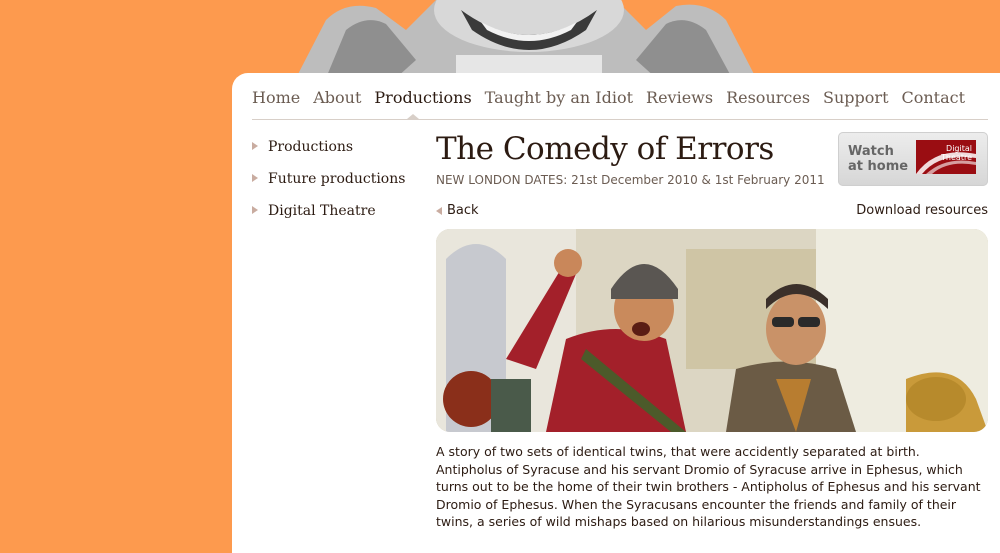 The image size is (1000, 553). Describe the element at coordinates (337, 179) in the screenshot. I see `sidebar-item-label: Future productions` at that location.